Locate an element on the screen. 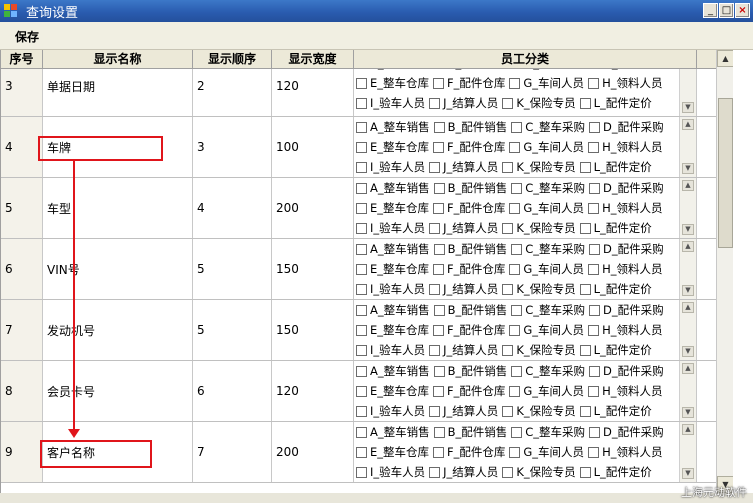 This screenshot has height=503, width=753. column-header-width: 显示宽度 is located at coordinates (313, 59).